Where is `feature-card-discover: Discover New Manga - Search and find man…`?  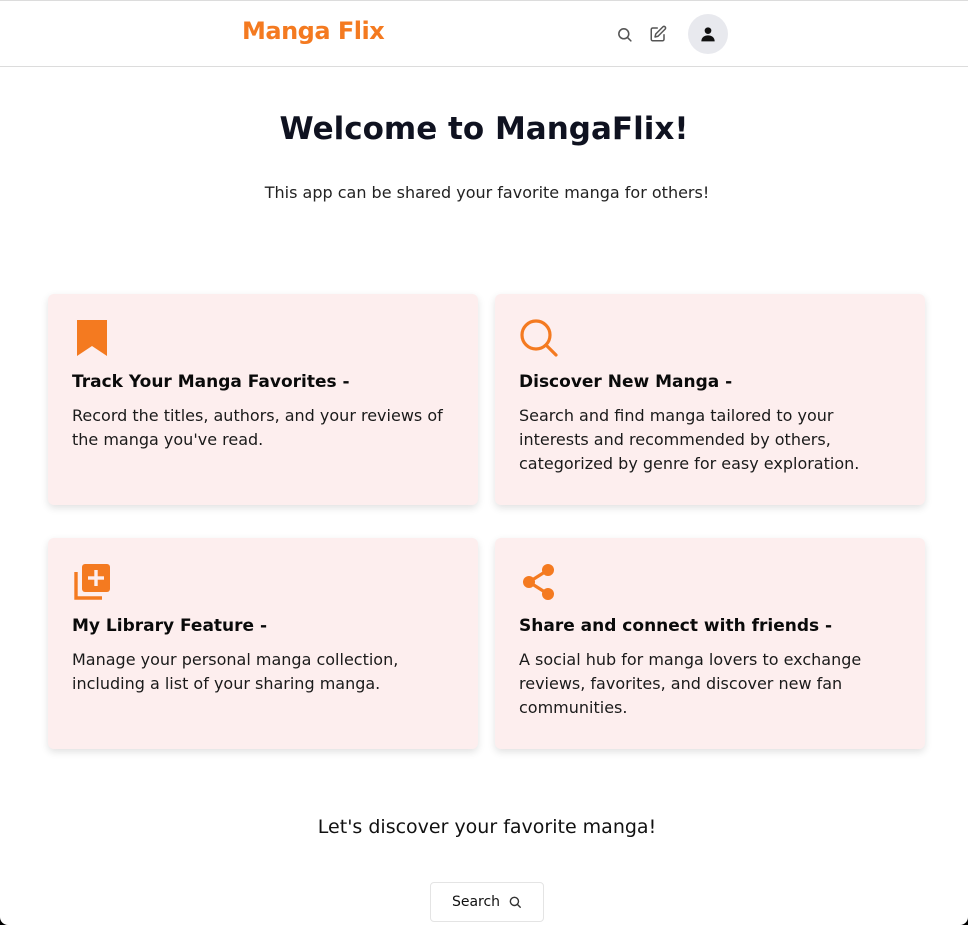
feature-card-discover: Discover New Manga - Search and find man… is located at coordinates (710, 399).